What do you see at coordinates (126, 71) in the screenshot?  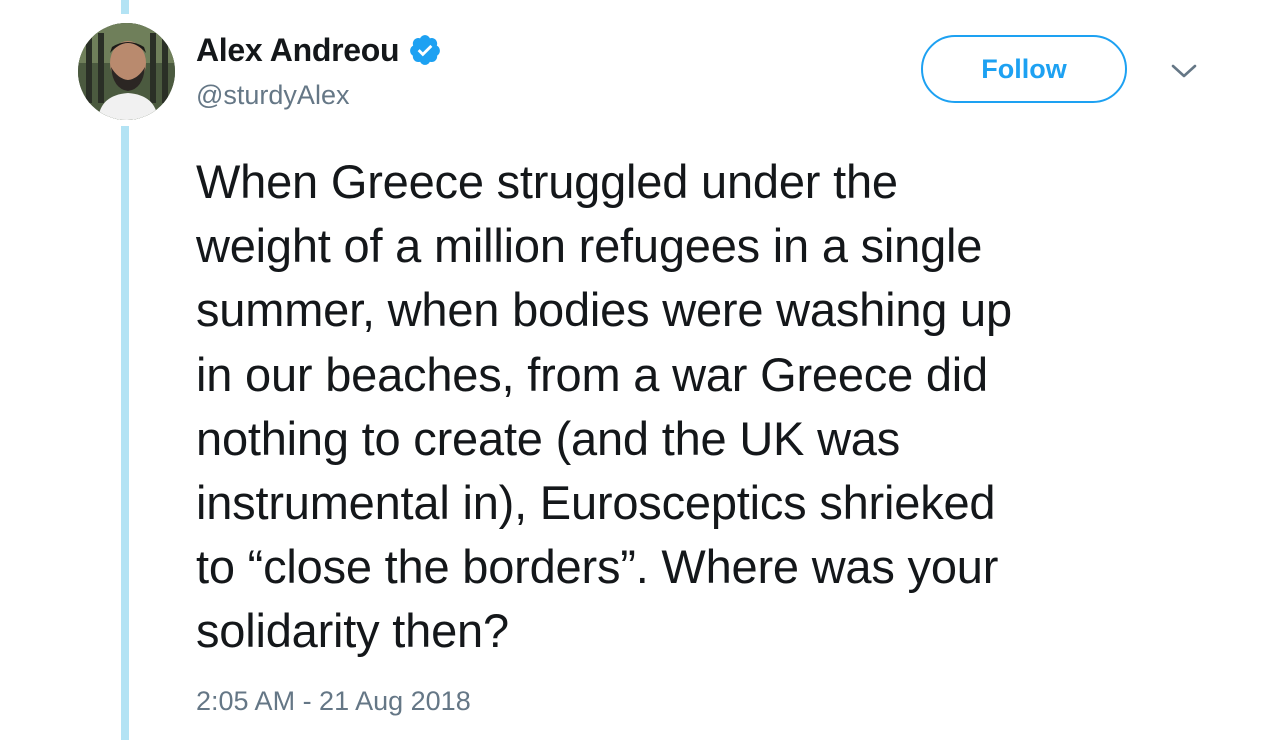 I see `avatar` at bounding box center [126, 71].